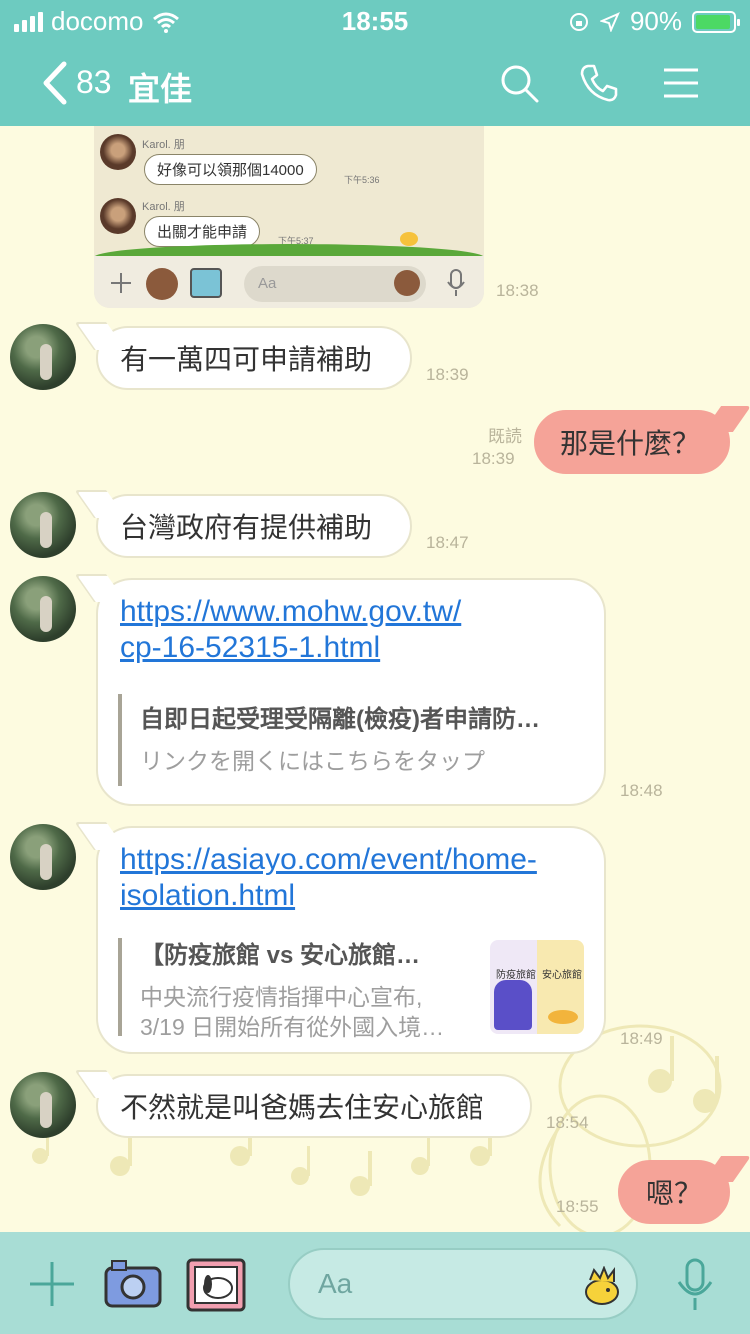 The width and height of the screenshot is (750, 1334). I want to click on mini-plus-icon, so click(121, 283).